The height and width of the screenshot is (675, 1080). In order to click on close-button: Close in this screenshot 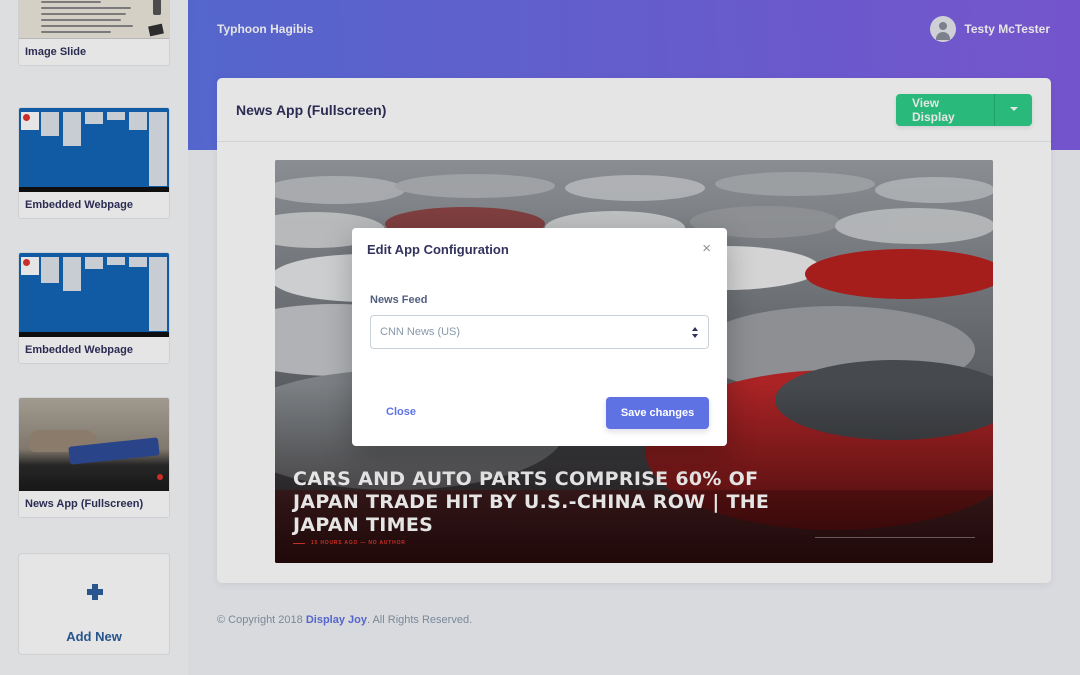, I will do `click(401, 412)`.